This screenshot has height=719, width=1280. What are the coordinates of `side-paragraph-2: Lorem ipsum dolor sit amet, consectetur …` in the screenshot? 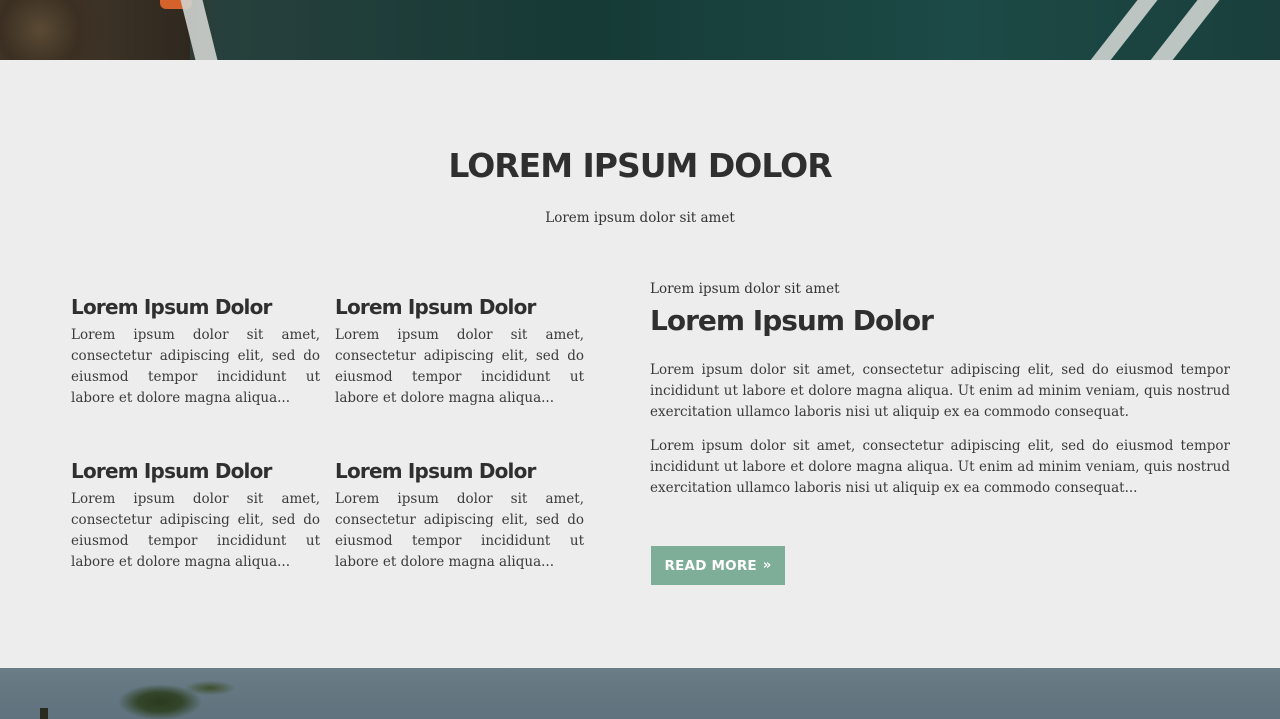 It's located at (940, 467).